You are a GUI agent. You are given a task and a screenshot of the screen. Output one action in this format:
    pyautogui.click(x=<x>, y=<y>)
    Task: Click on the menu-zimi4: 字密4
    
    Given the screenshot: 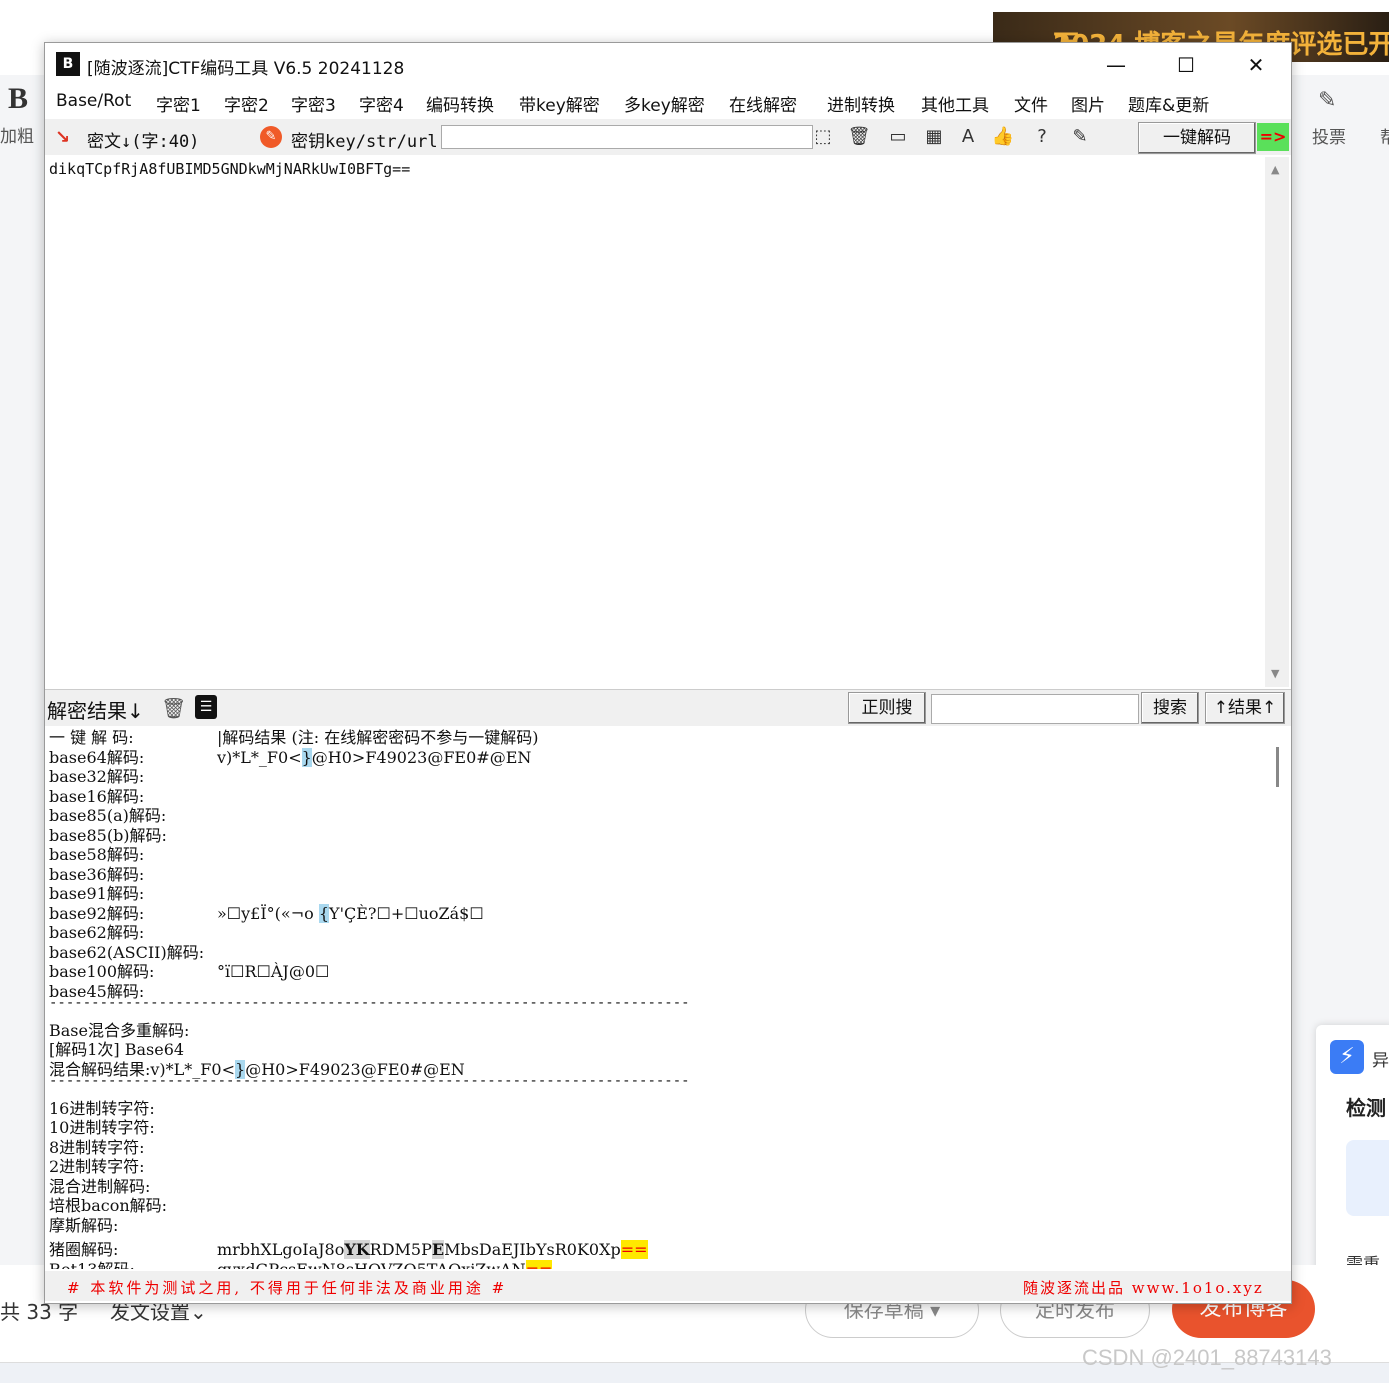 What is the action you would take?
    pyautogui.click(x=381, y=103)
    